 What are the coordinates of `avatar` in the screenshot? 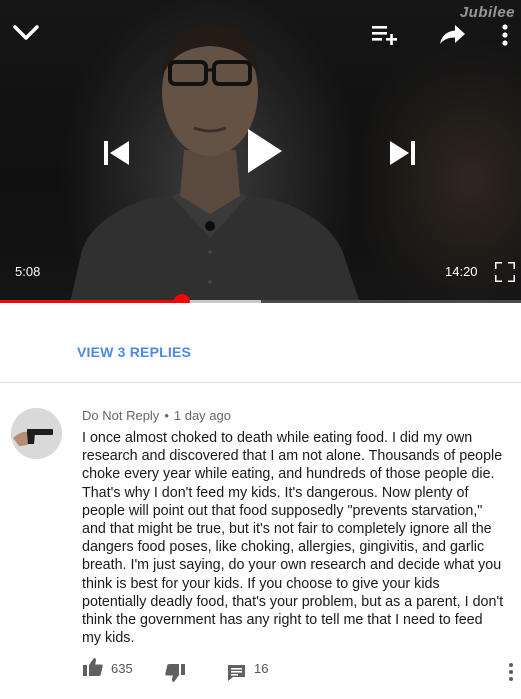 It's located at (36, 433).